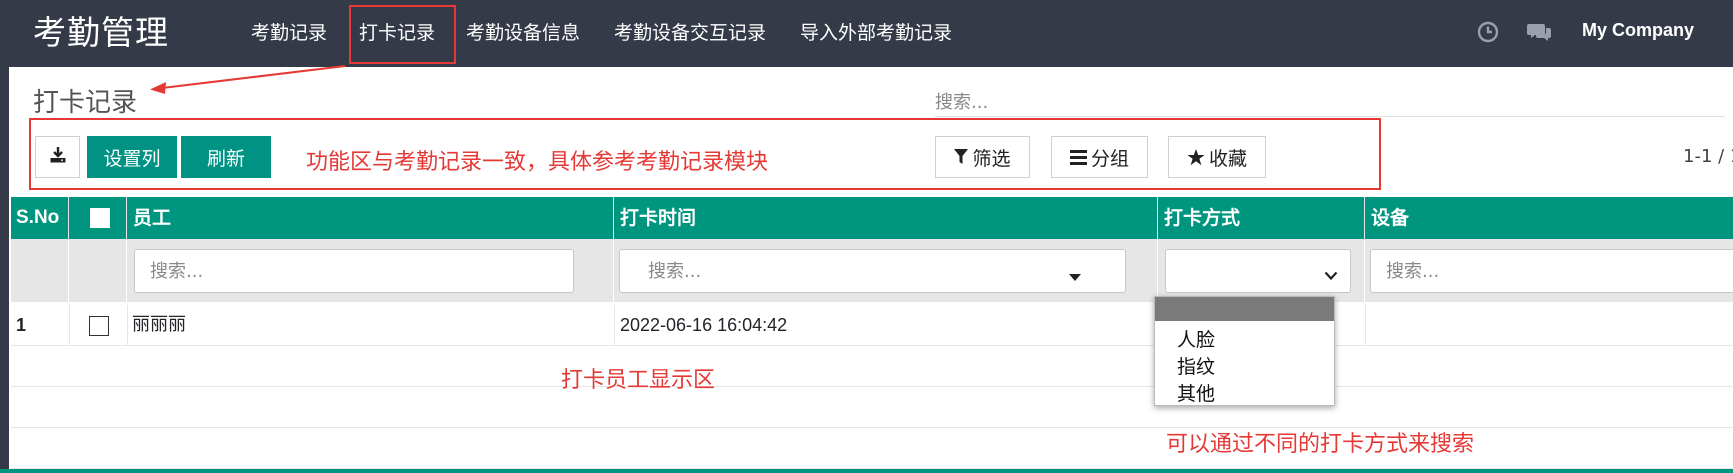 This screenshot has width=1733, height=473. What do you see at coordinates (370, 218) in the screenshot?
I see `column-header-employee: 员工` at bounding box center [370, 218].